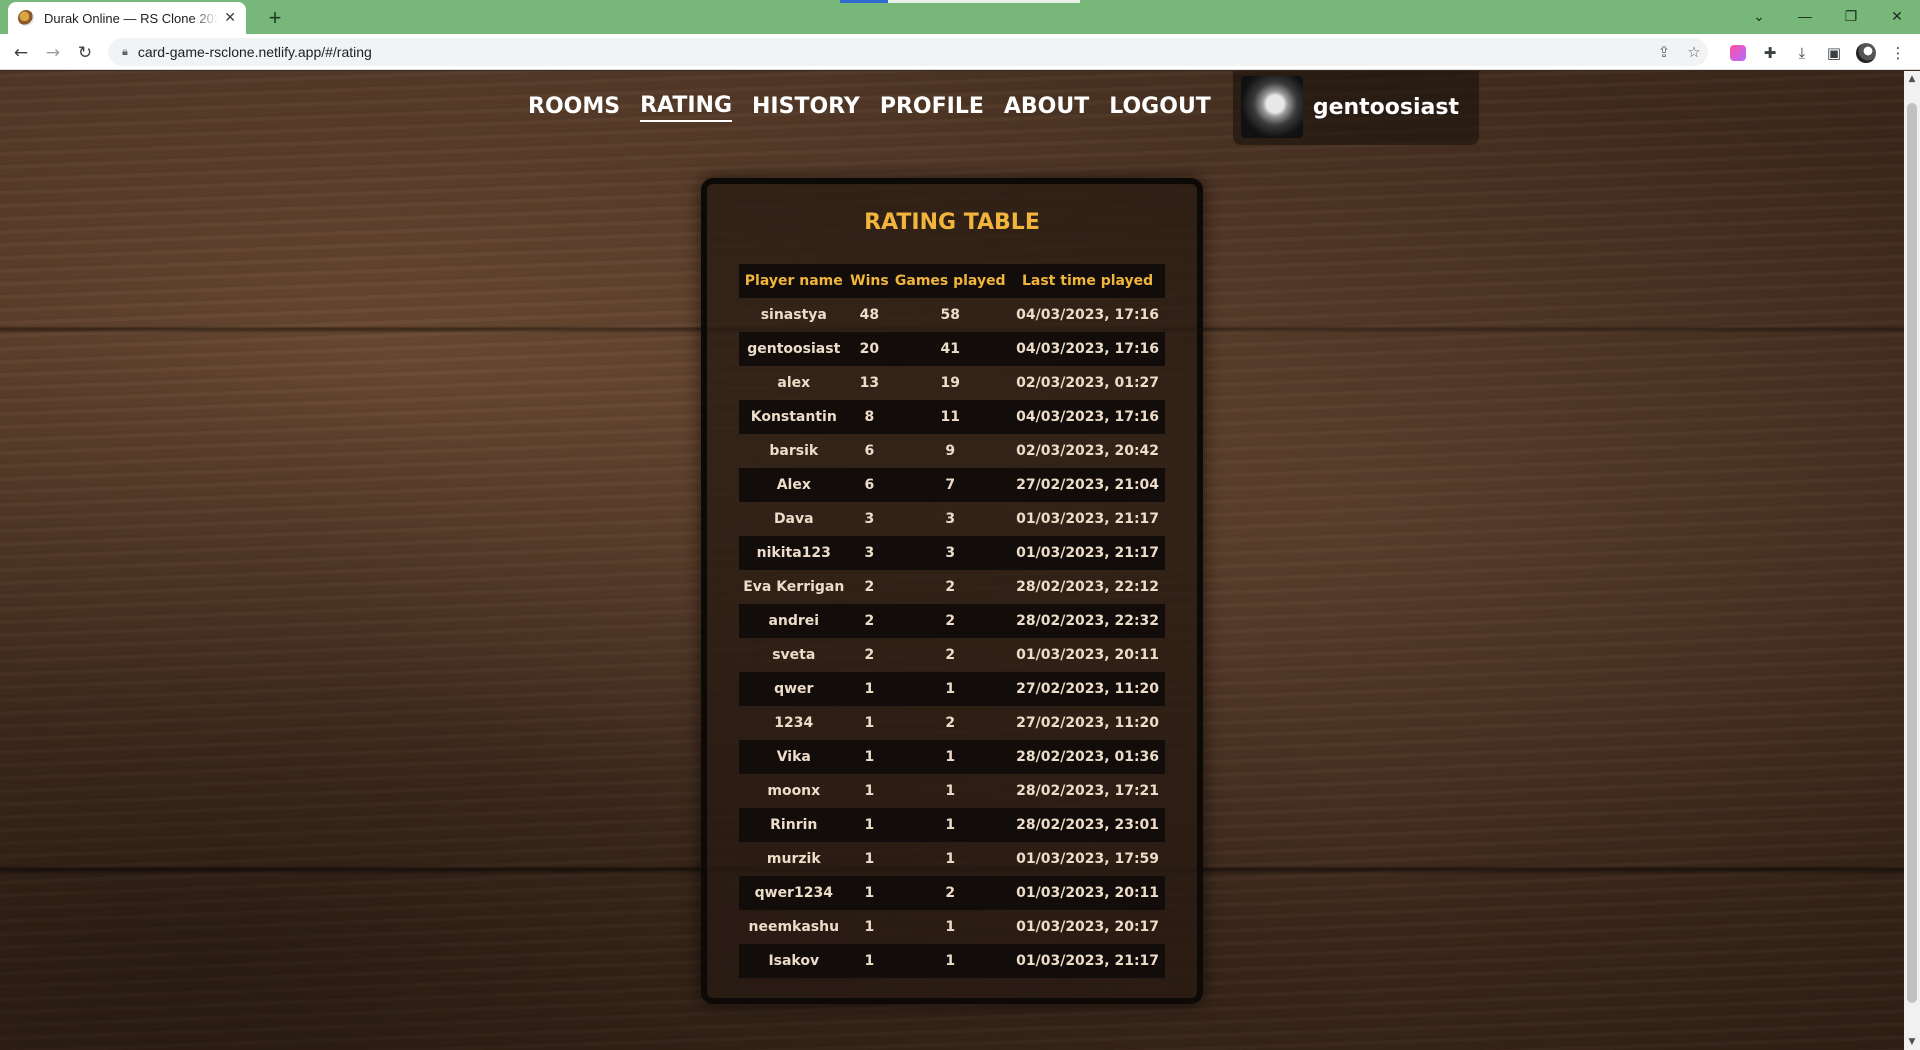  Describe the element at coordinates (794, 689) in the screenshot. I see `cell-player-name: qwer` at that location.